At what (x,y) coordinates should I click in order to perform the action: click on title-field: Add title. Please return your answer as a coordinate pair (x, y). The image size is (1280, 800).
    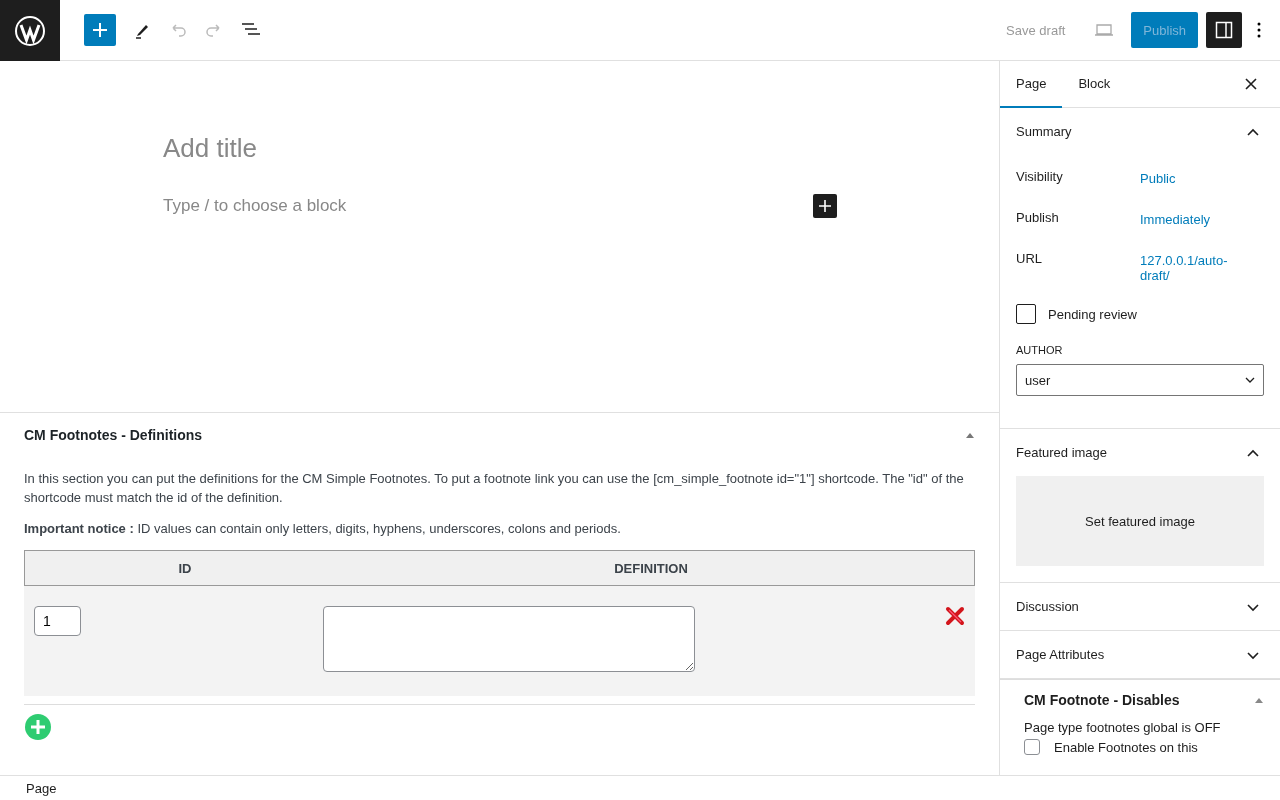
    Looking at the image, I should click on (581, 148).